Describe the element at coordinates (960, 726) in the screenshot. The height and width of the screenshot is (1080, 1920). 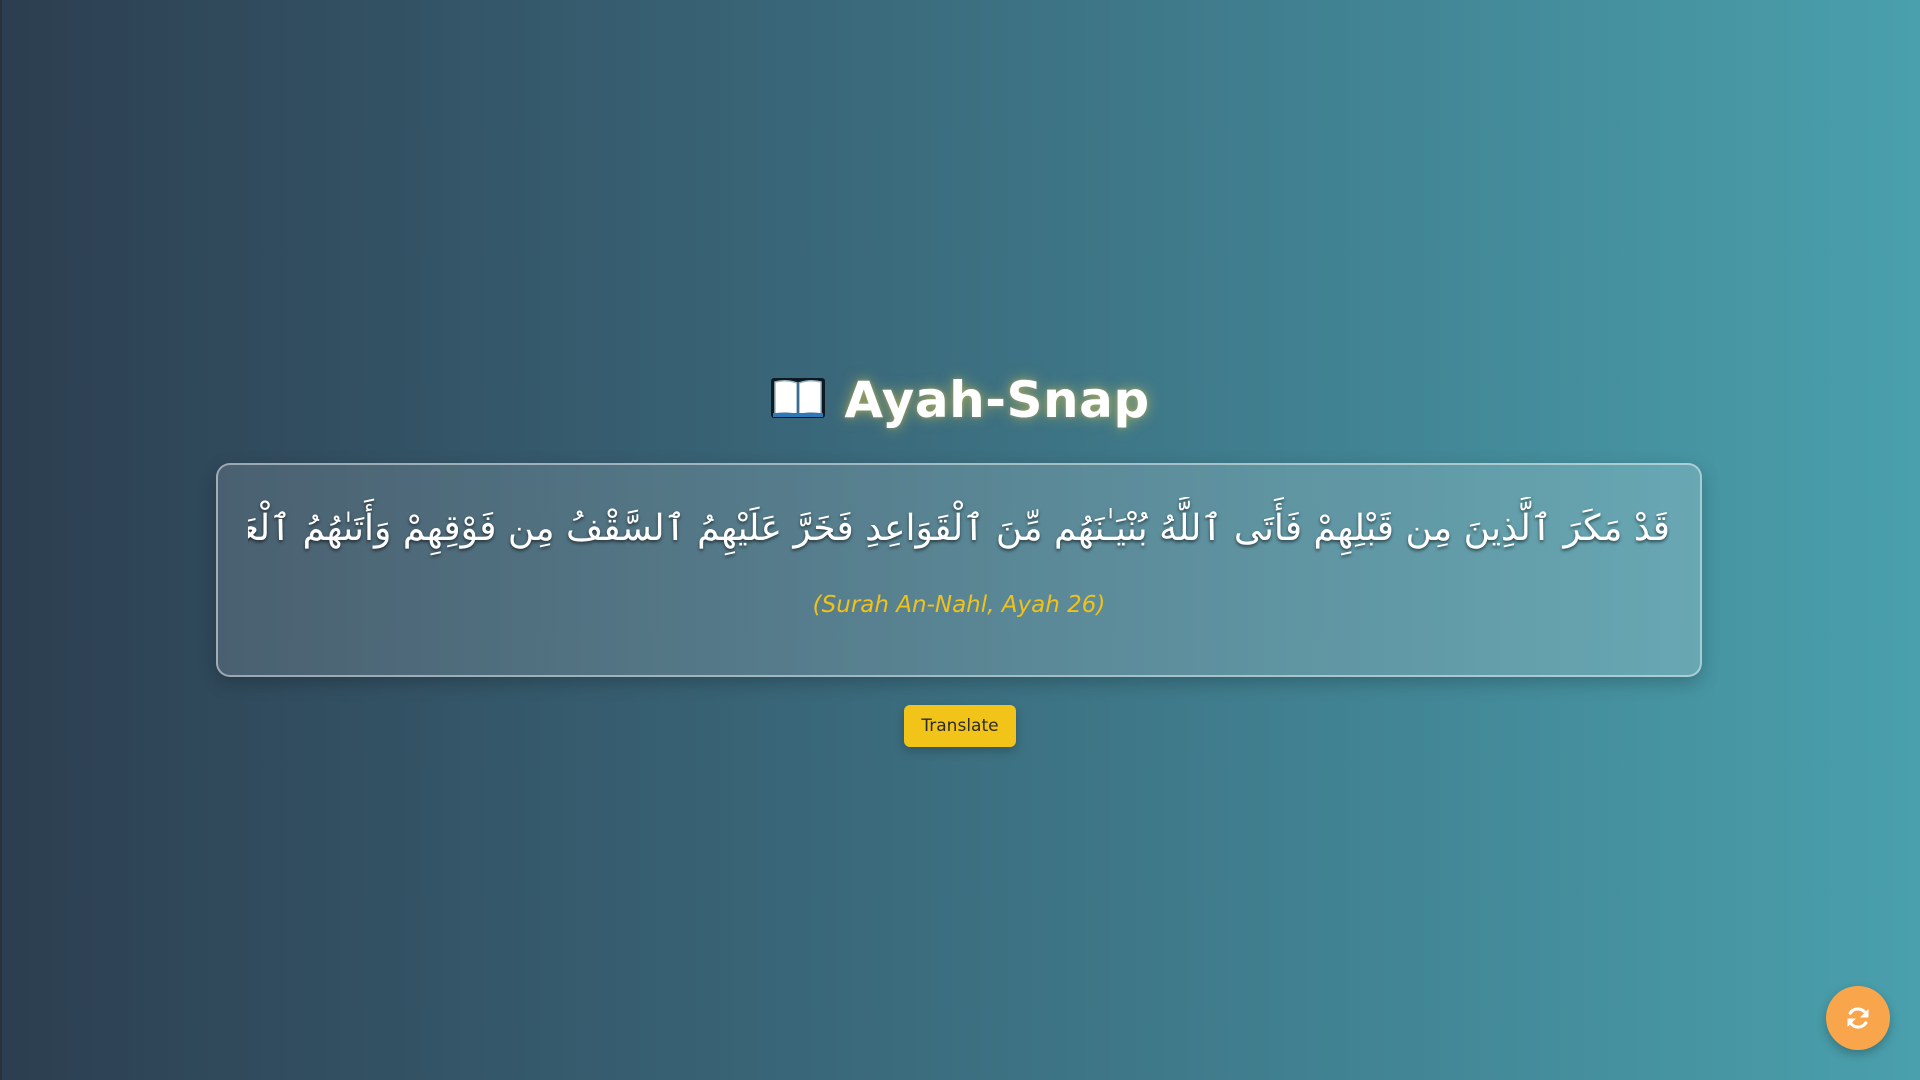
I see `translate-button: Translate` at that location.